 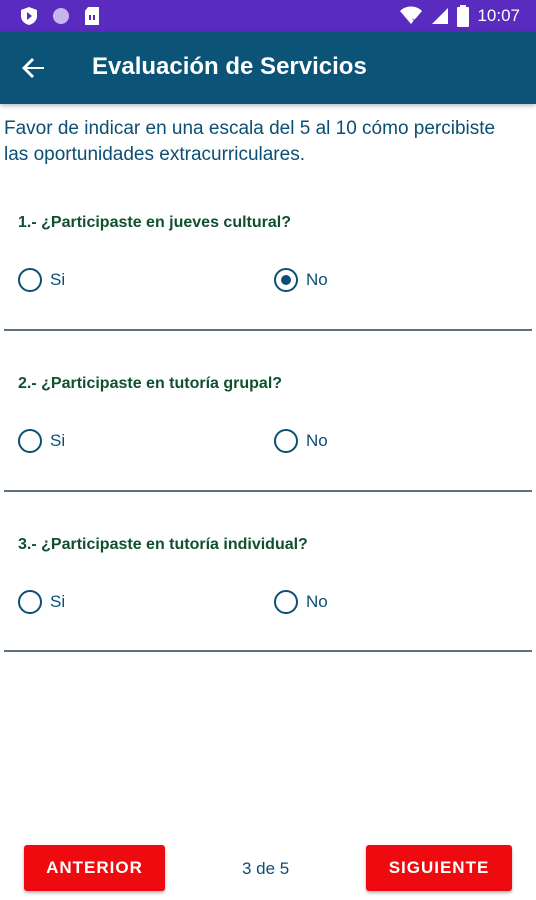 I want to click on battery-icon, so click(x=463, y=16).